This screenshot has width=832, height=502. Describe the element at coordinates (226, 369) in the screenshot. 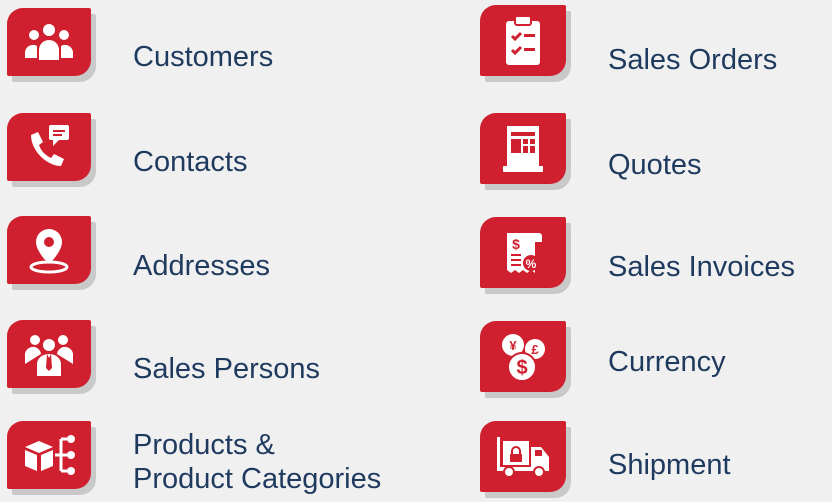

I see `sales-persons-label: Sales Persons` at that location.